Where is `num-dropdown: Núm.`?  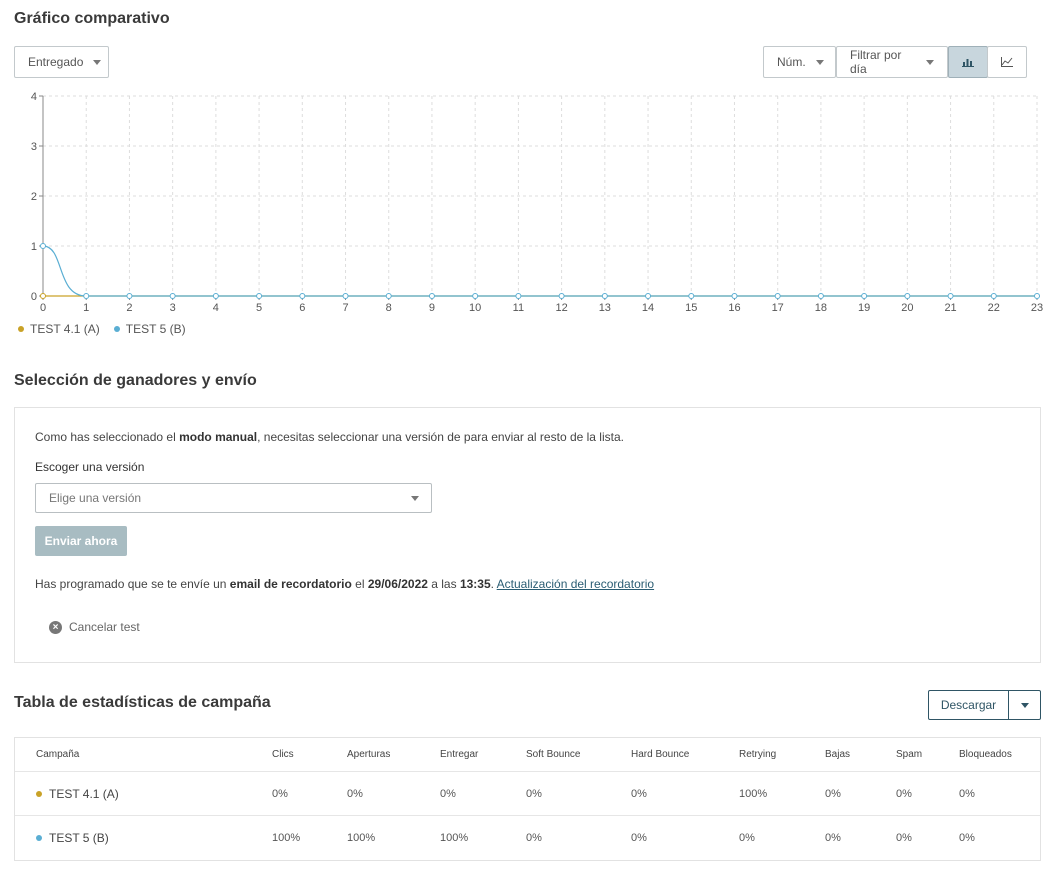
num-dropdown: Núm. is located at coordinates (799, 62).